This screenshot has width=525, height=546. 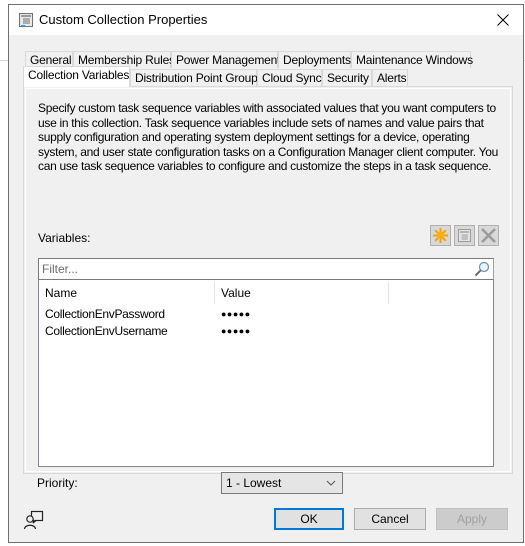 I want to click on list-item: CollectionEnvUsername ●●●●●, so click(x=266, y=331).